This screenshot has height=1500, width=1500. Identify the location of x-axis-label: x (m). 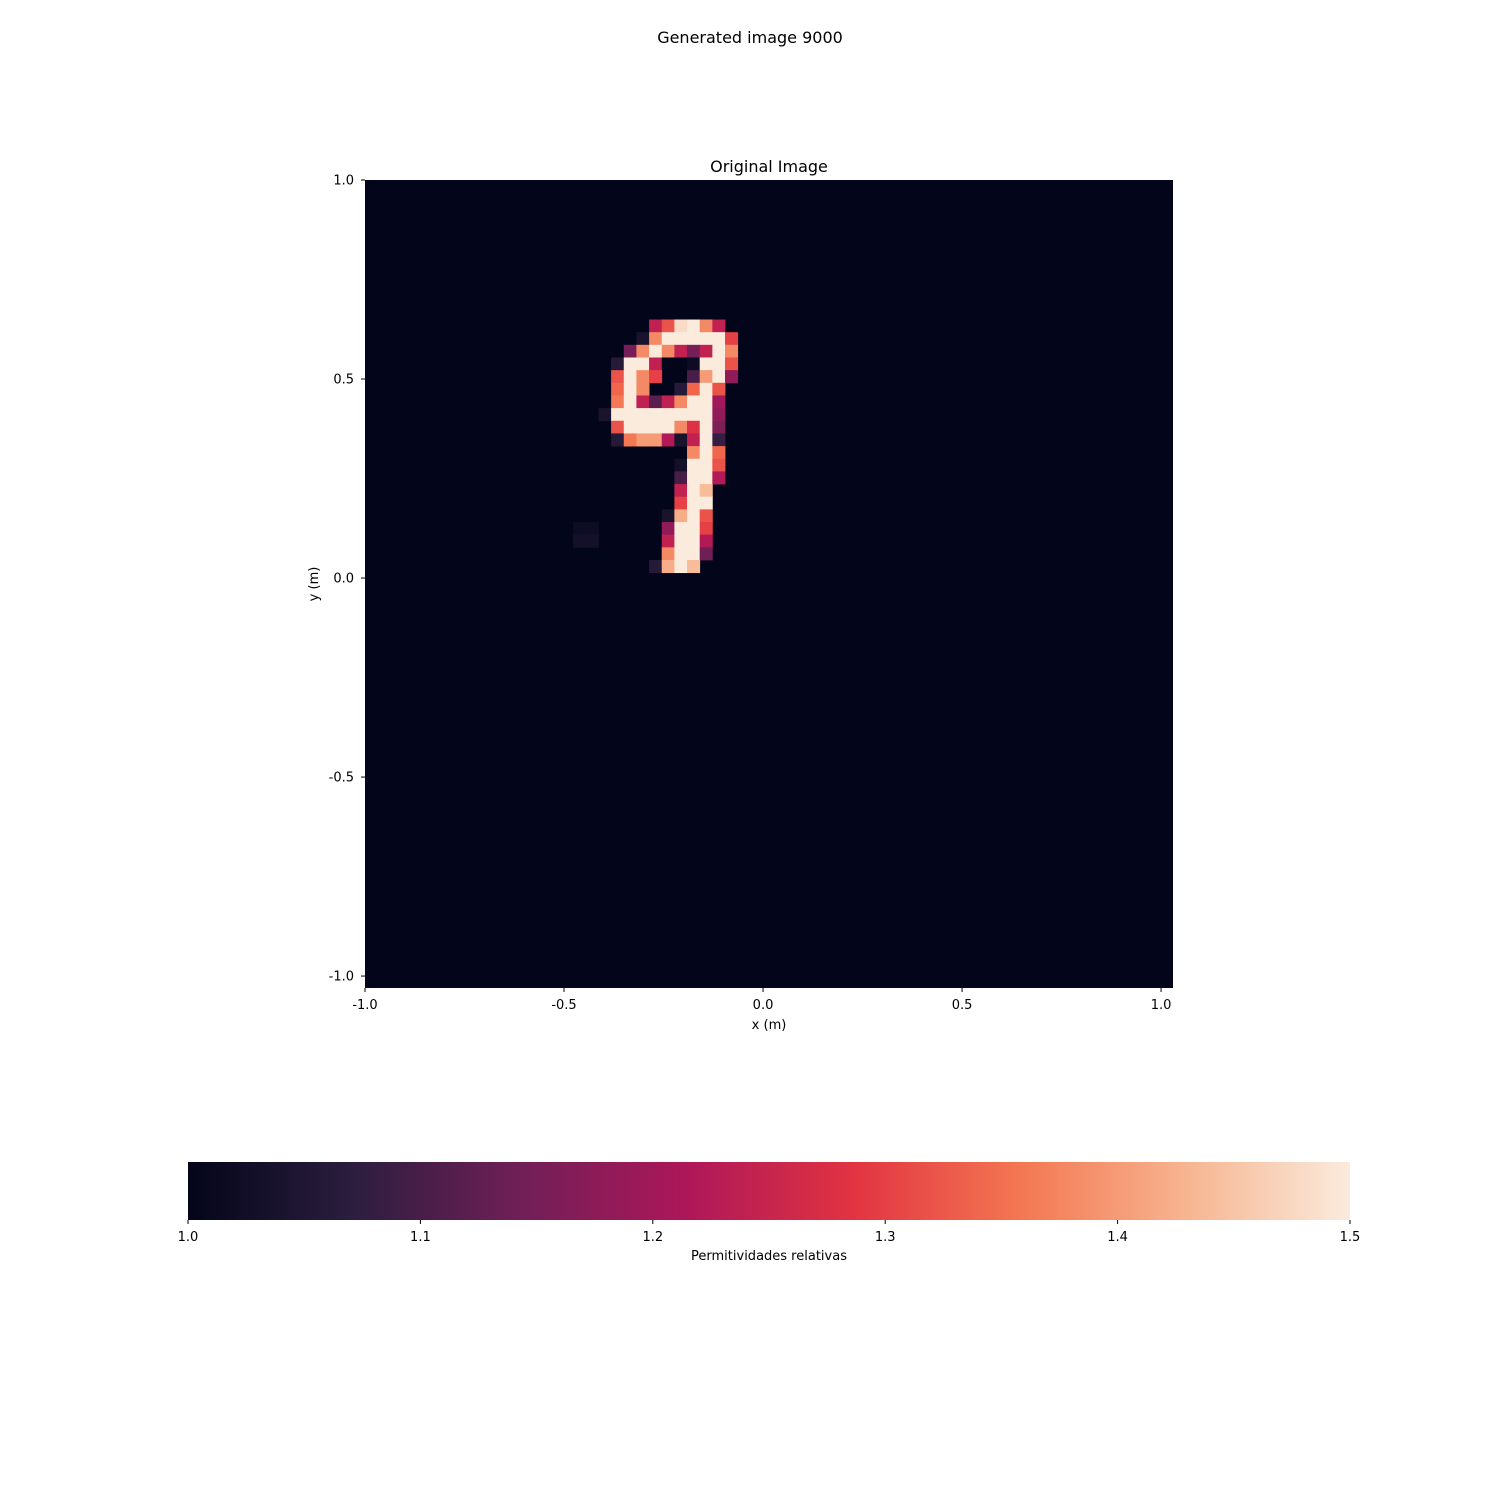
(769, 1025).